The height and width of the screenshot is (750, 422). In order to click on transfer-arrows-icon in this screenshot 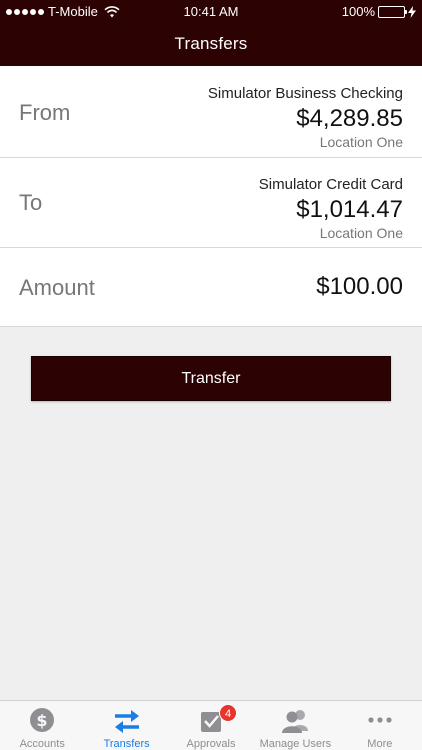, I will do `click(126, 721)`.